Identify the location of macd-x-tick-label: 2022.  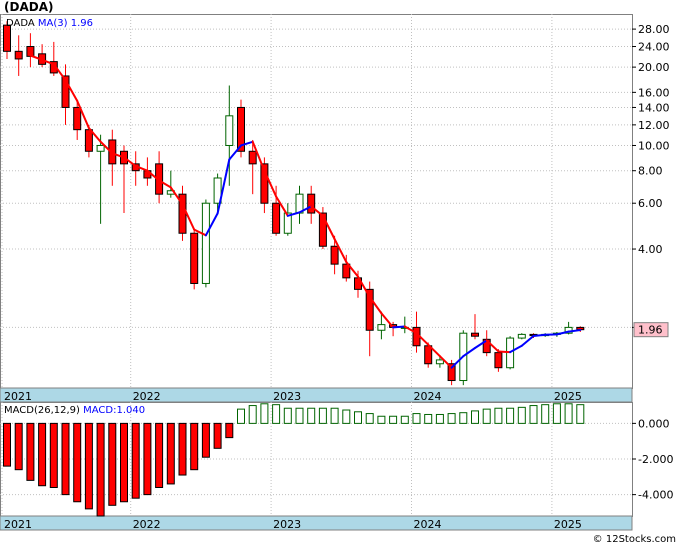
(147, 524).